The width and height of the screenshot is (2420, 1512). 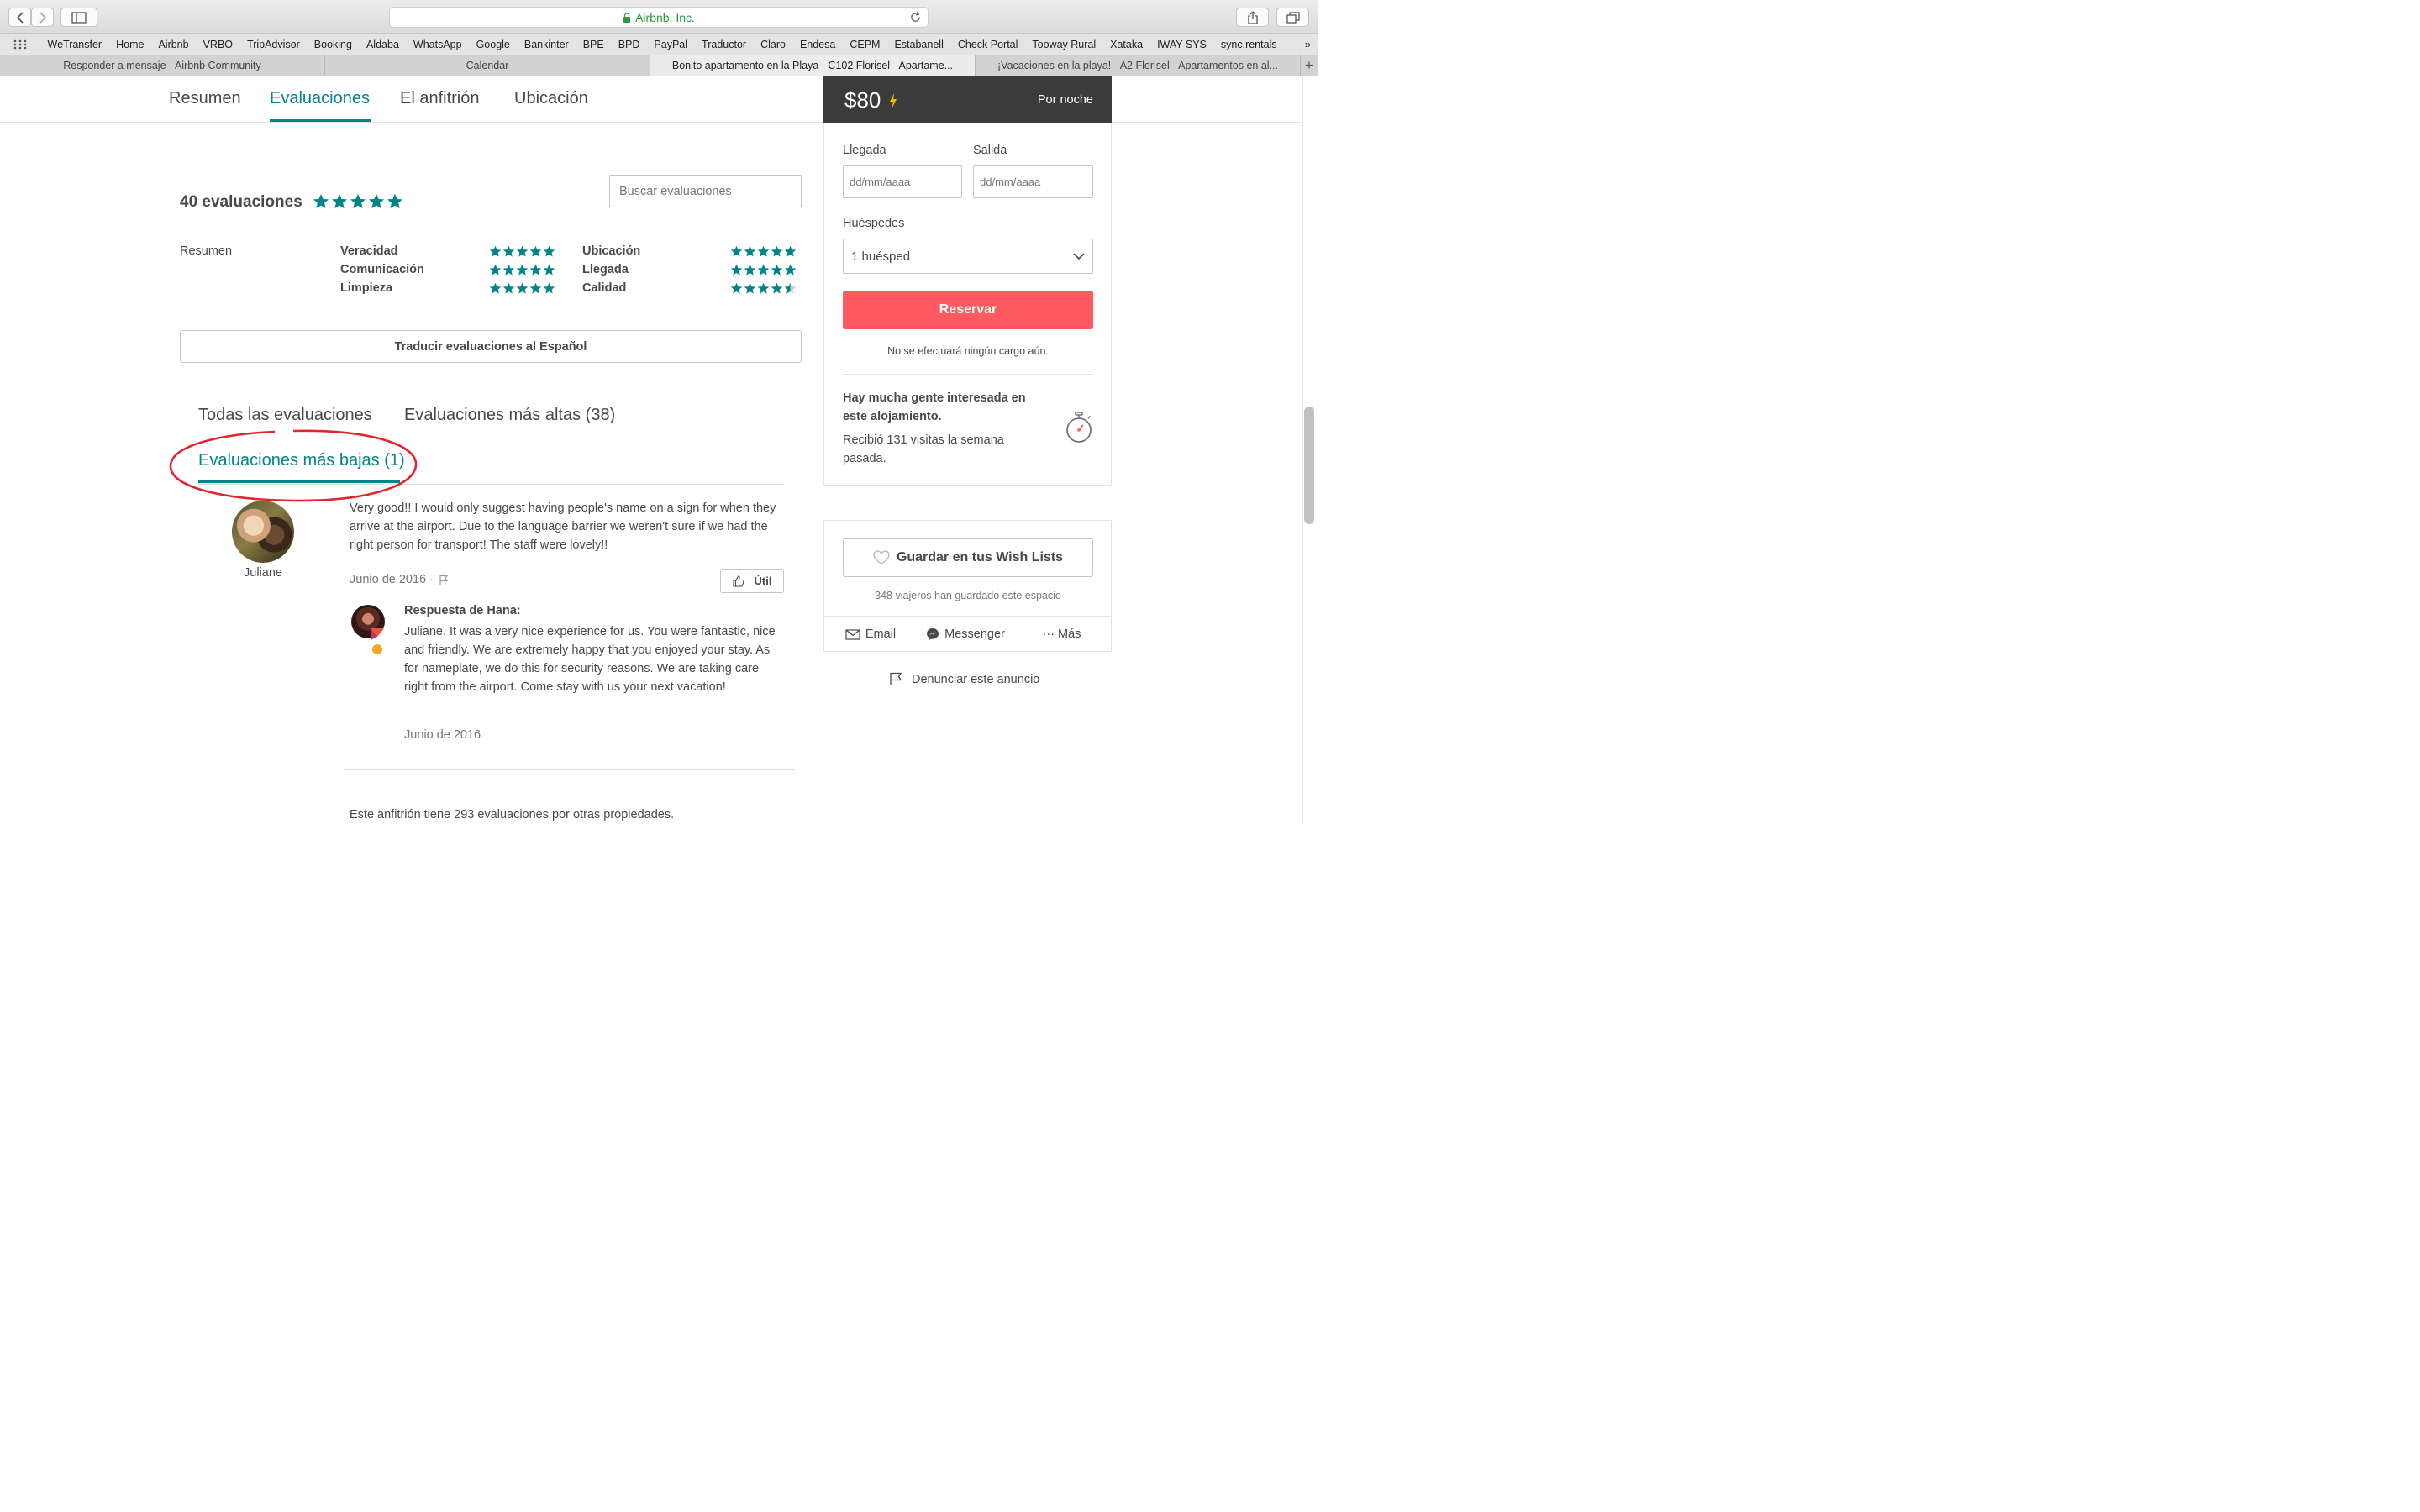 What do you see at coordinates (493, 44) in the screenshot?
I see `bookmark-item: Google` at bounding box center [493, 44].